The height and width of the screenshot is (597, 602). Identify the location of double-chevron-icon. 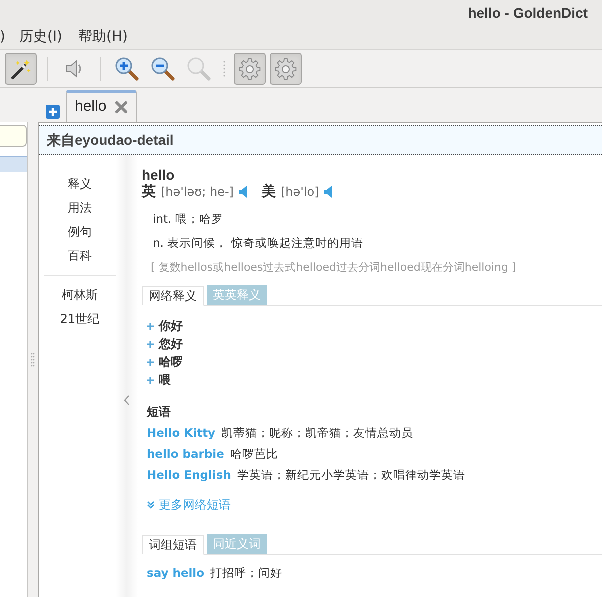
(151, 505).